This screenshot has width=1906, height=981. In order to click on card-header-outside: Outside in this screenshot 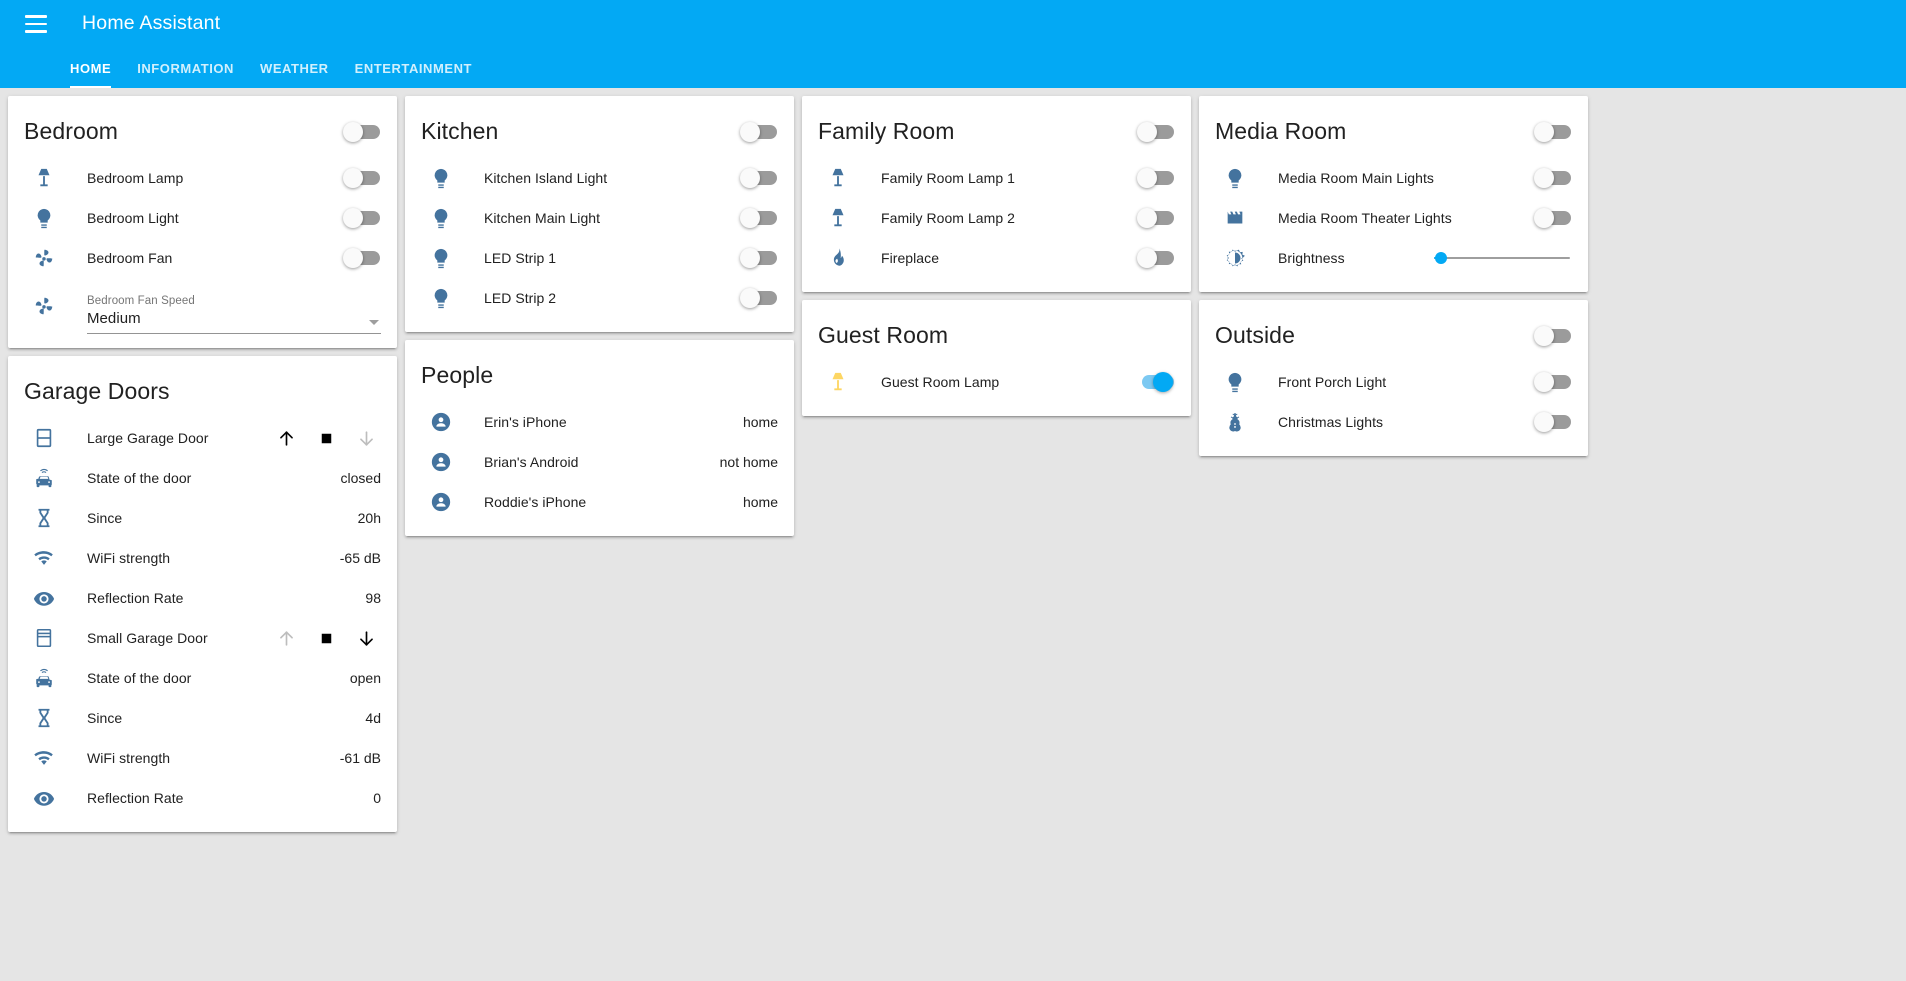, I will do `click(1393, 331)`.